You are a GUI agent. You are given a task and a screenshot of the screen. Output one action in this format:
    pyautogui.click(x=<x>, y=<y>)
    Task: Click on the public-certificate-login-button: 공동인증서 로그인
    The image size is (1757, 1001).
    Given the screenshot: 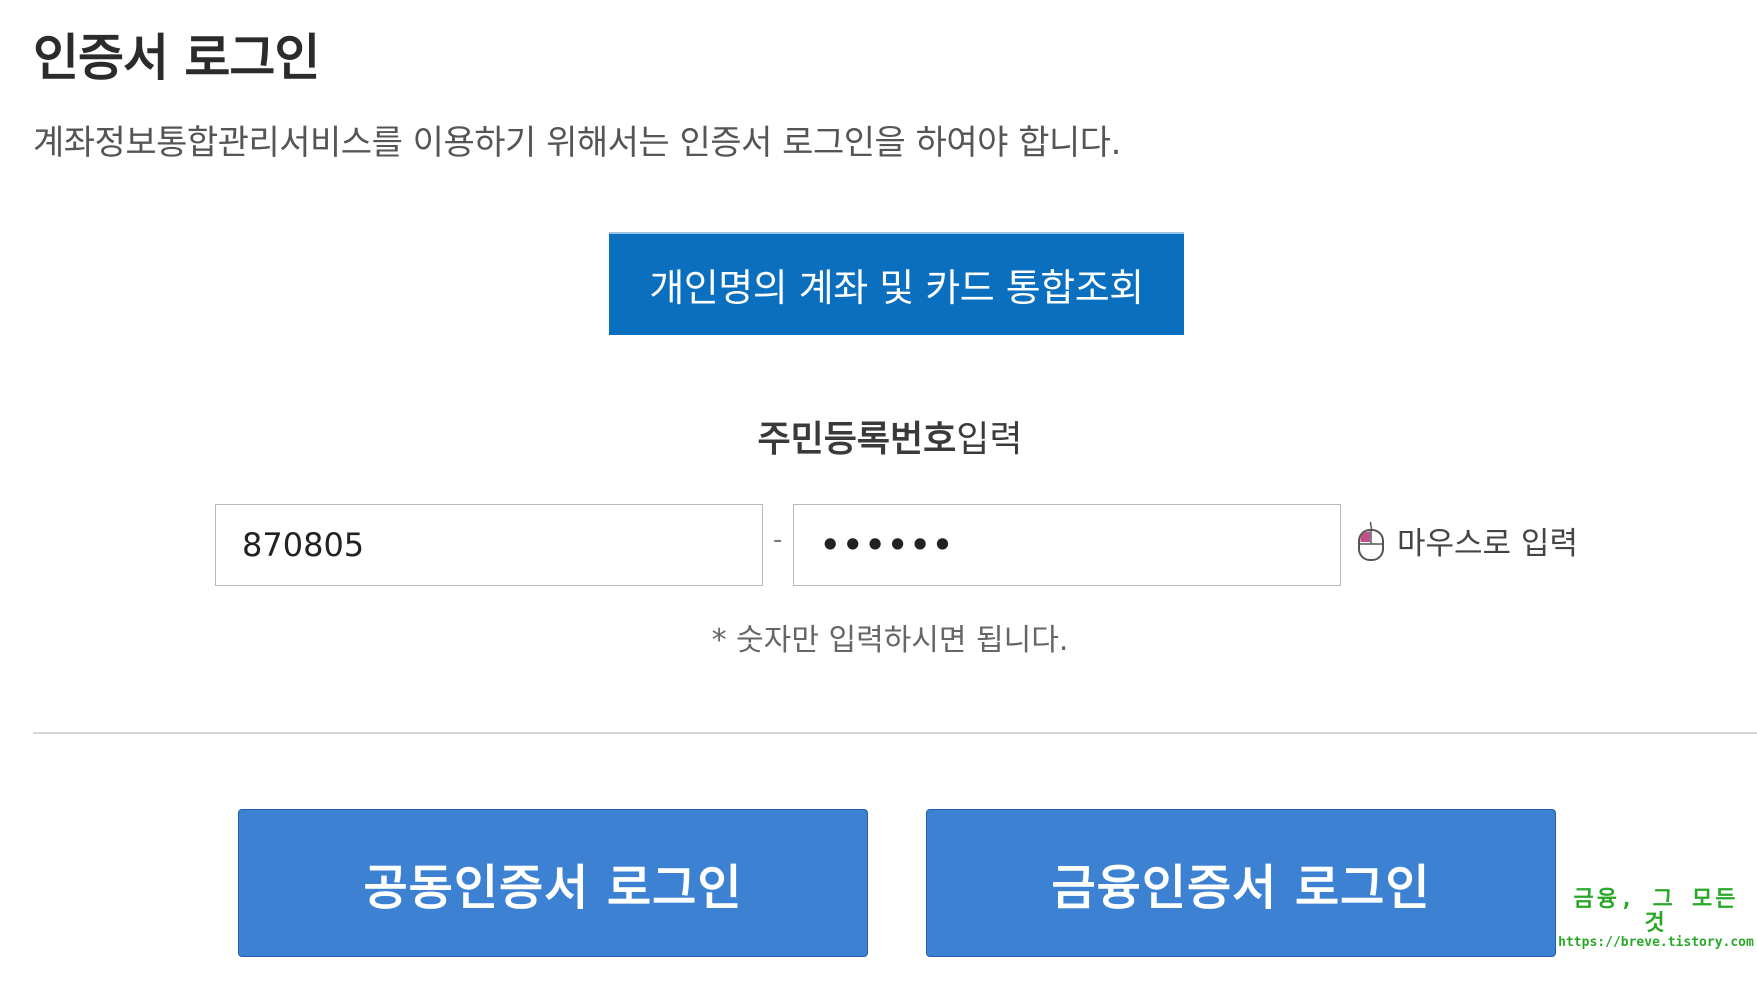 What is the action you would take?
    pyautogui.click(x=553, y=883)
    